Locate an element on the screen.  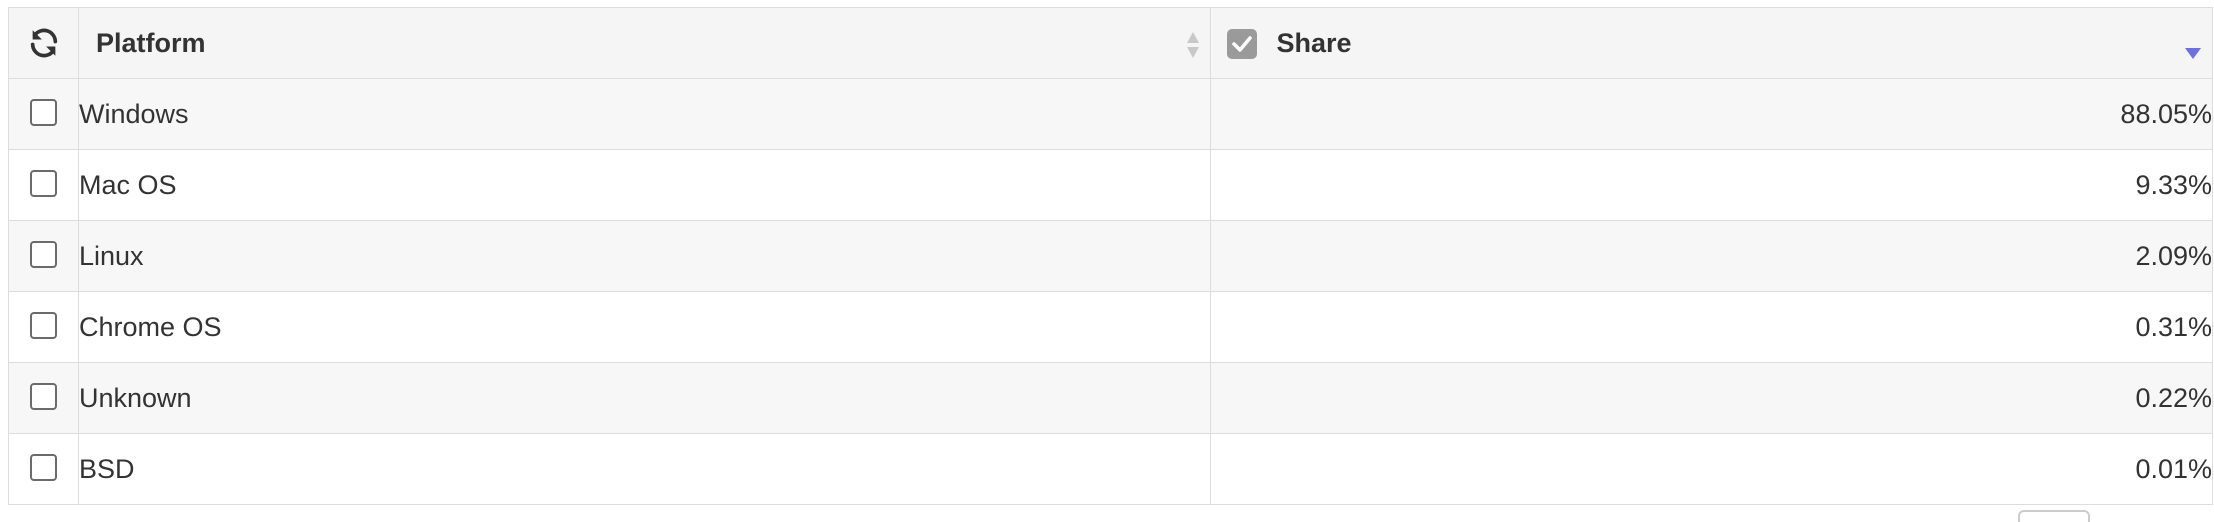
pagination-control-edge is located at coordinates (2054, 516).